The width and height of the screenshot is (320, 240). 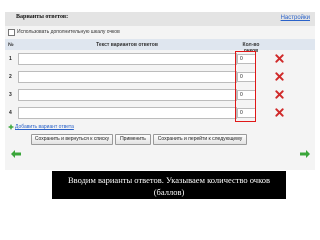 What do you see at coordinates (200, 139) in the screenshot?
I see `save-next-button: Сохранить и перейти к следующему` at bounding box center [200, 139].